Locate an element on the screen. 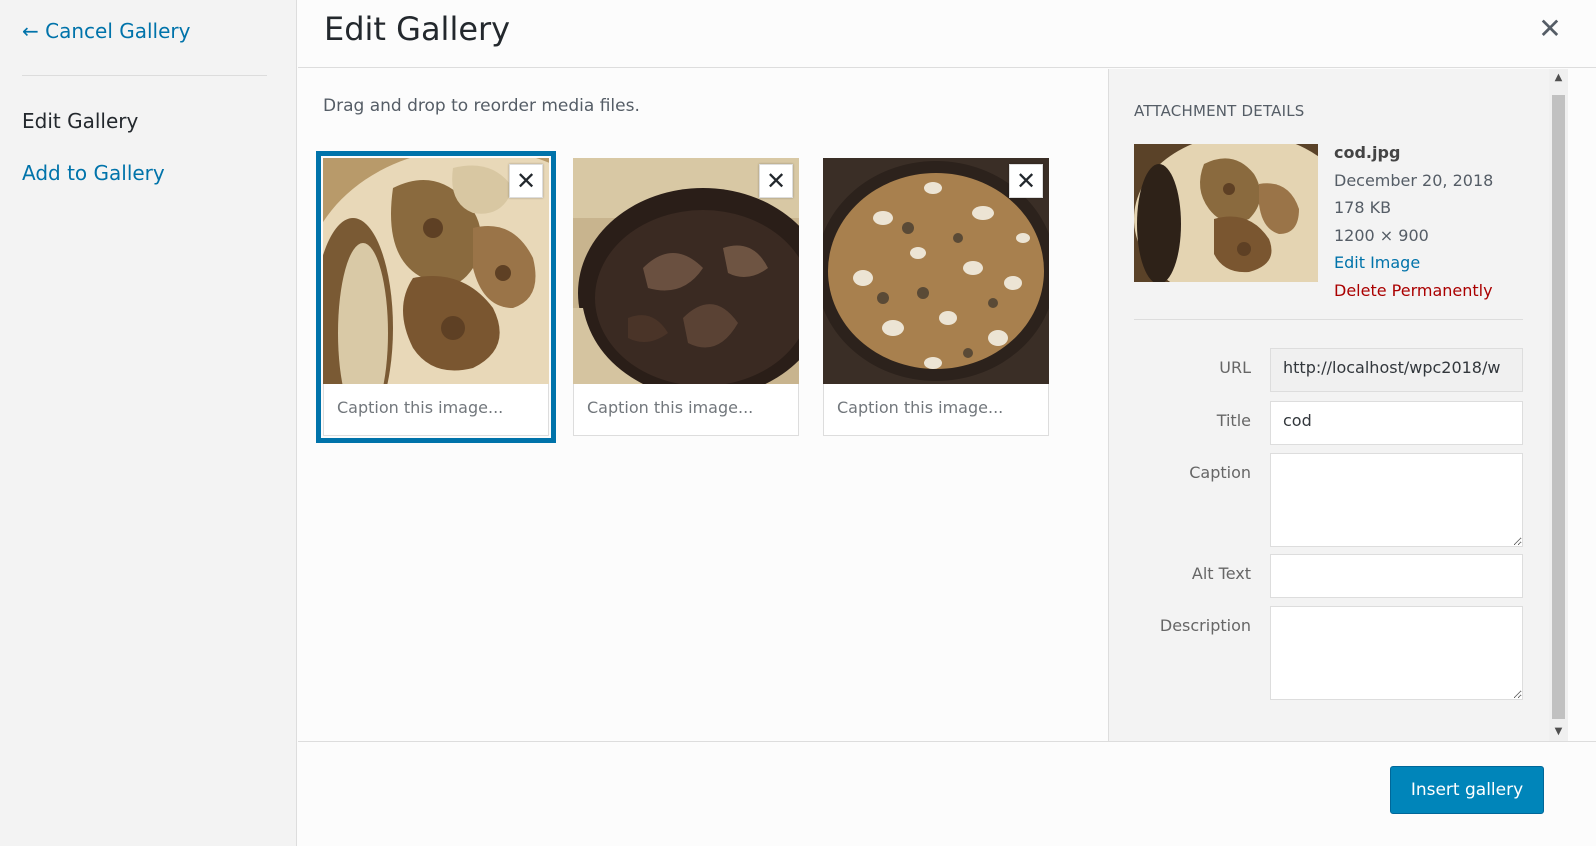 This screenshot has width=1596, height=846. scrollbar-thumb is located at coordinates (1558, 407).